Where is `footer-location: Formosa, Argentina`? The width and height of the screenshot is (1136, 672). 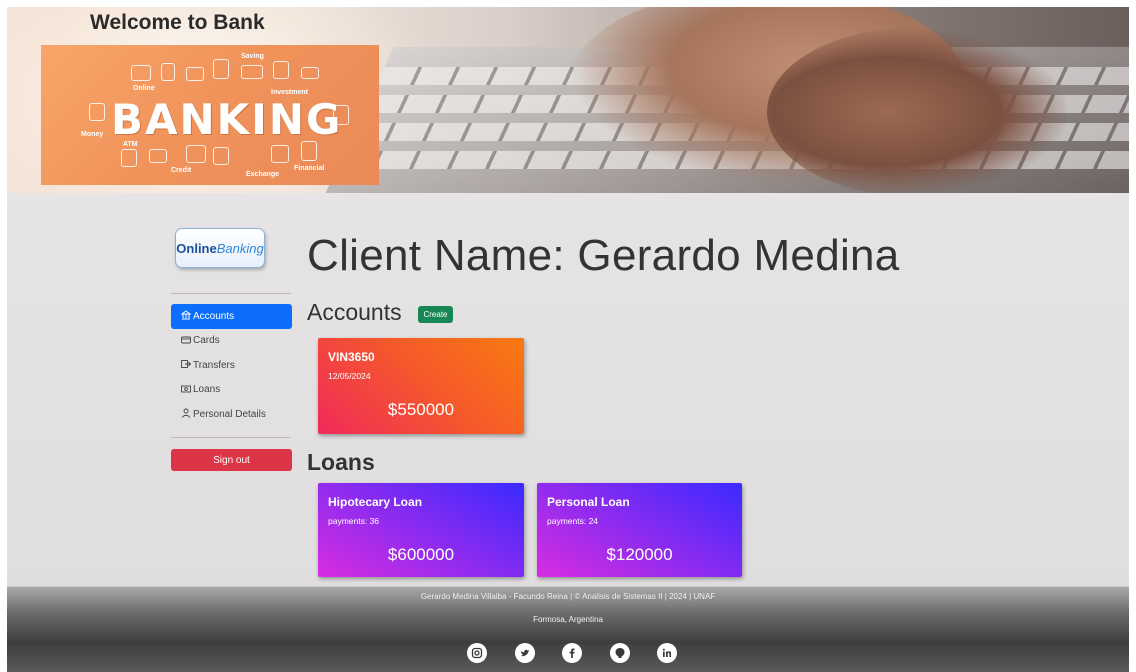
footer-location: Formosa, Argentina is located at coordinates (568, 619).